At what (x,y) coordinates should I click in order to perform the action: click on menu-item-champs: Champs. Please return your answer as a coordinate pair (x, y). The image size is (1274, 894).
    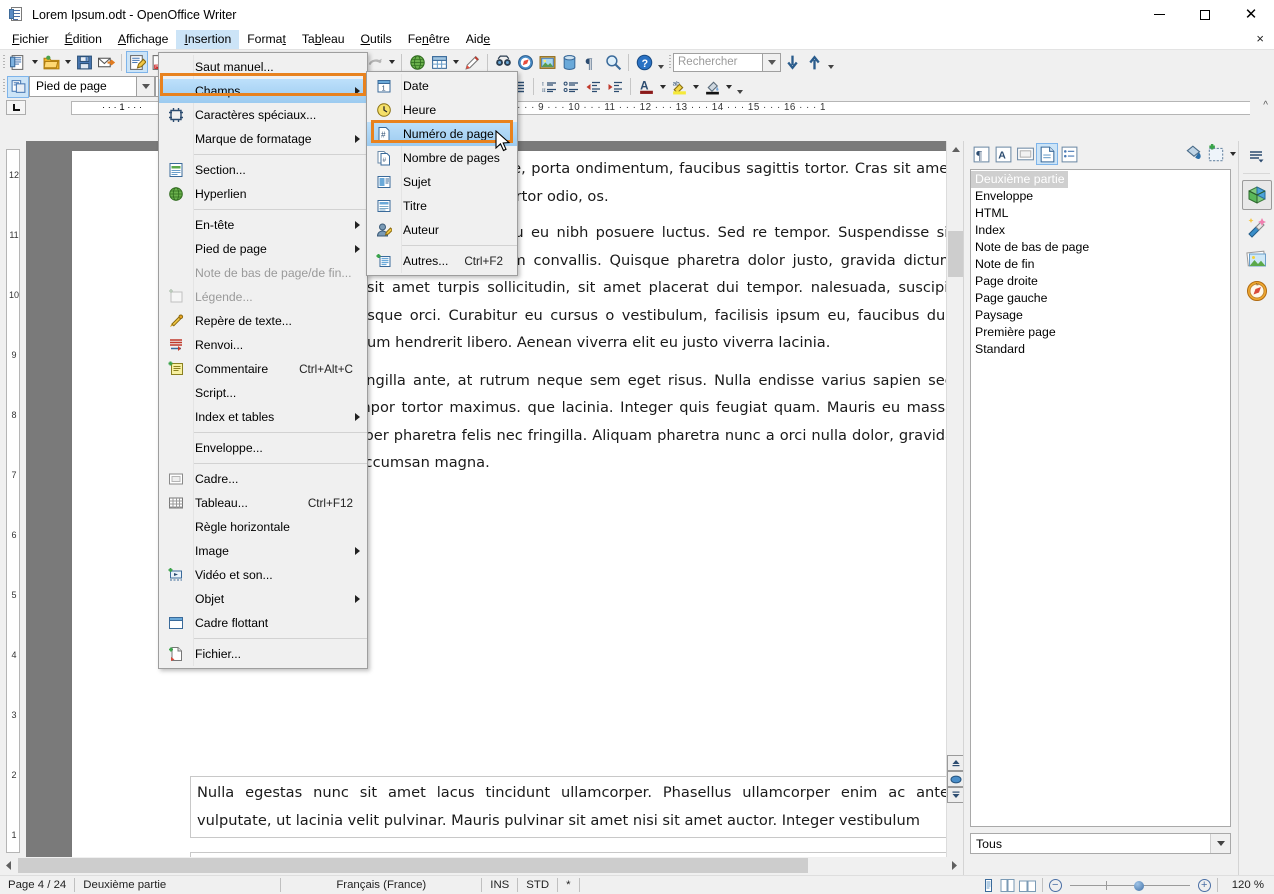
    Looking at the image, I should click on (263, 91).